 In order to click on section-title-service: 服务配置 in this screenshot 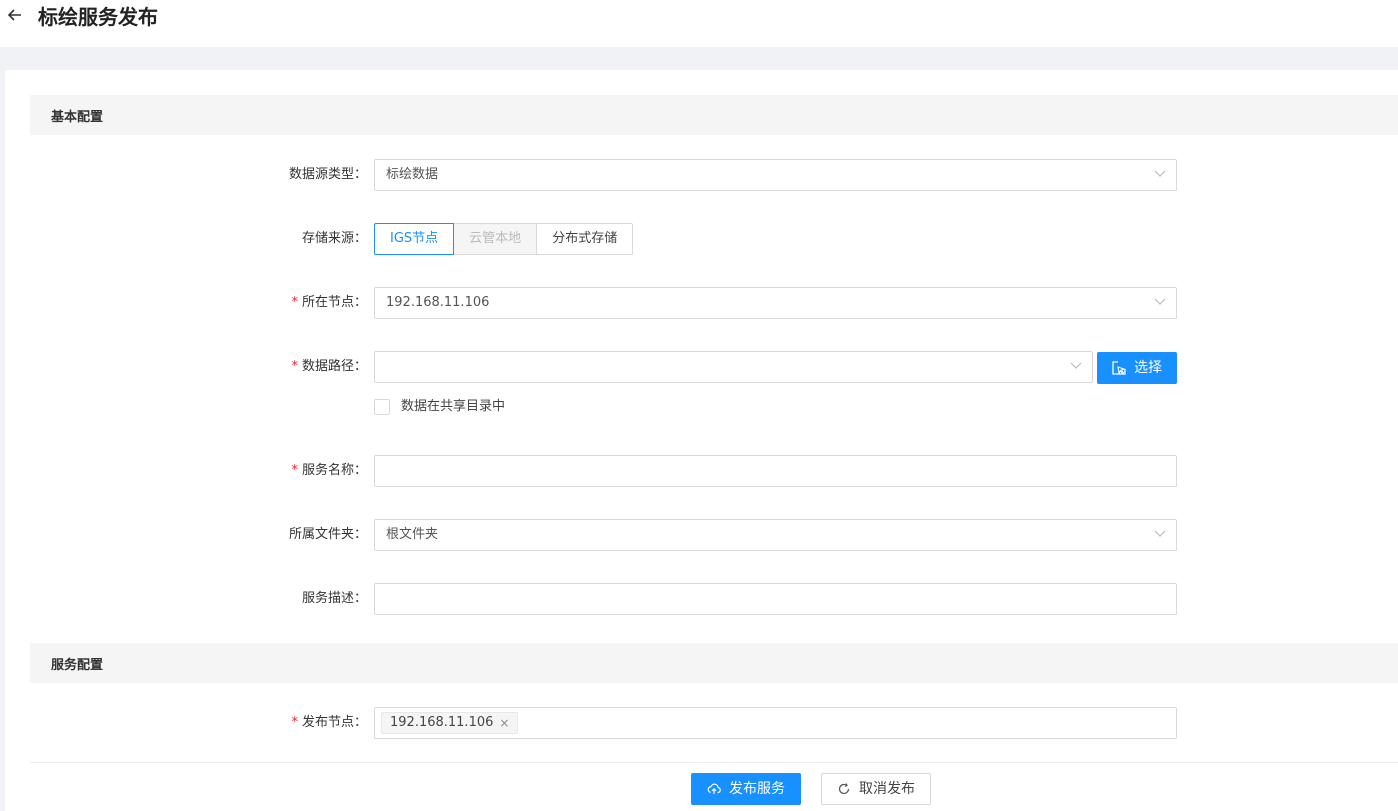, I will do `click(77, 665)`.